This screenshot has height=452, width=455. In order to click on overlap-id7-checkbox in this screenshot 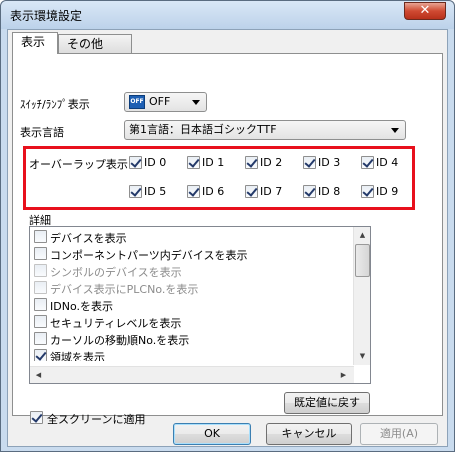, I will do `click(251, 191)`.